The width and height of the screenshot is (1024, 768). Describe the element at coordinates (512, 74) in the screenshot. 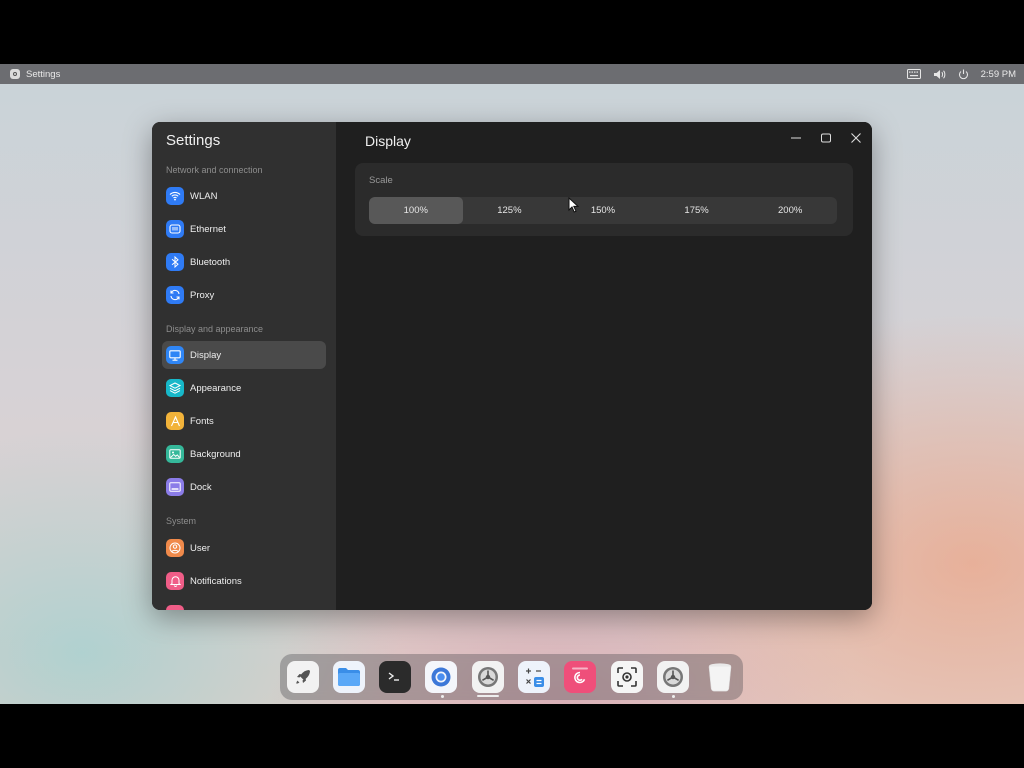

I see `top-panel: Settings 2:59 PM` at that location.